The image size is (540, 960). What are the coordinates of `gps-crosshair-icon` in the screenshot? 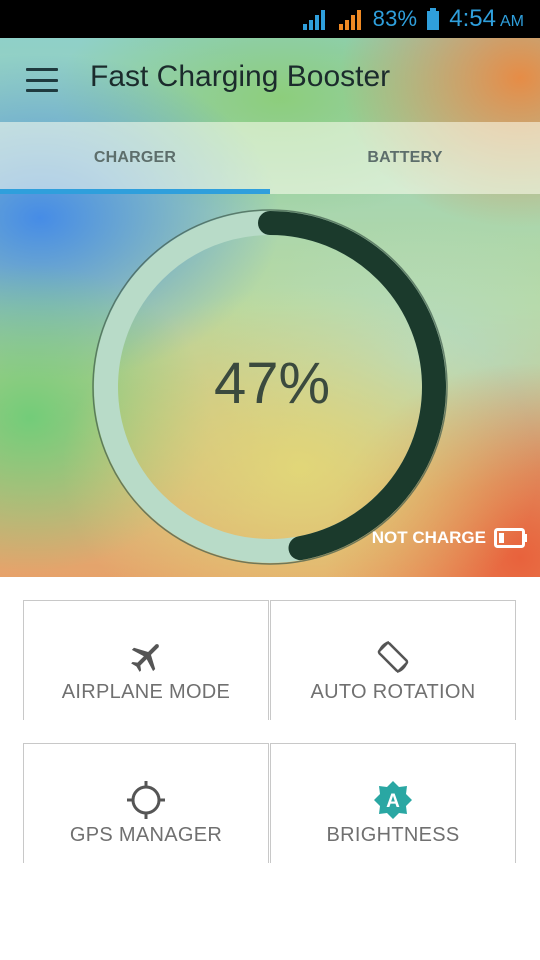 It's located at (146, 800).